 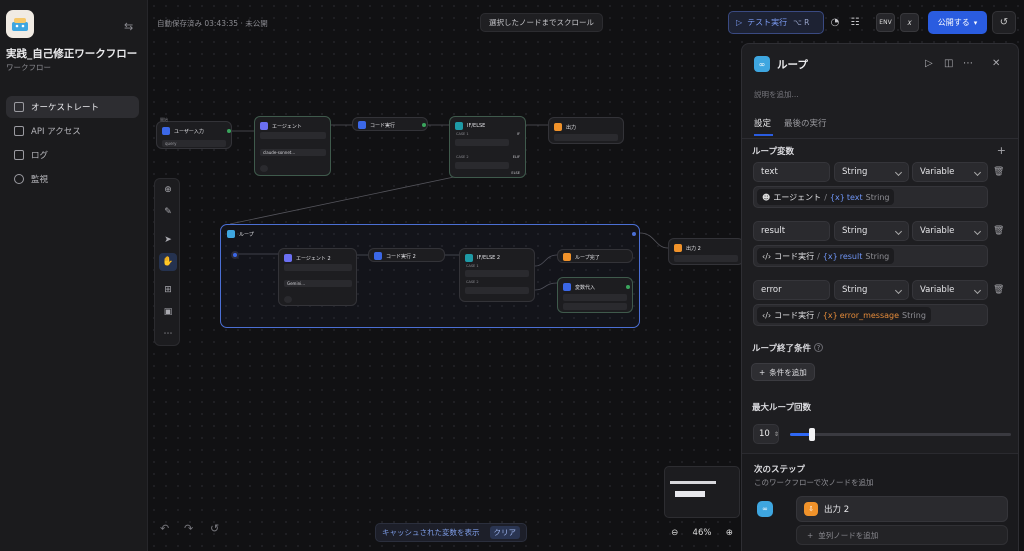 What do you see at coordinates (401, 256) in the screenshot?
I see `node-title: コード実行 2` at bounding box center [401, 256].